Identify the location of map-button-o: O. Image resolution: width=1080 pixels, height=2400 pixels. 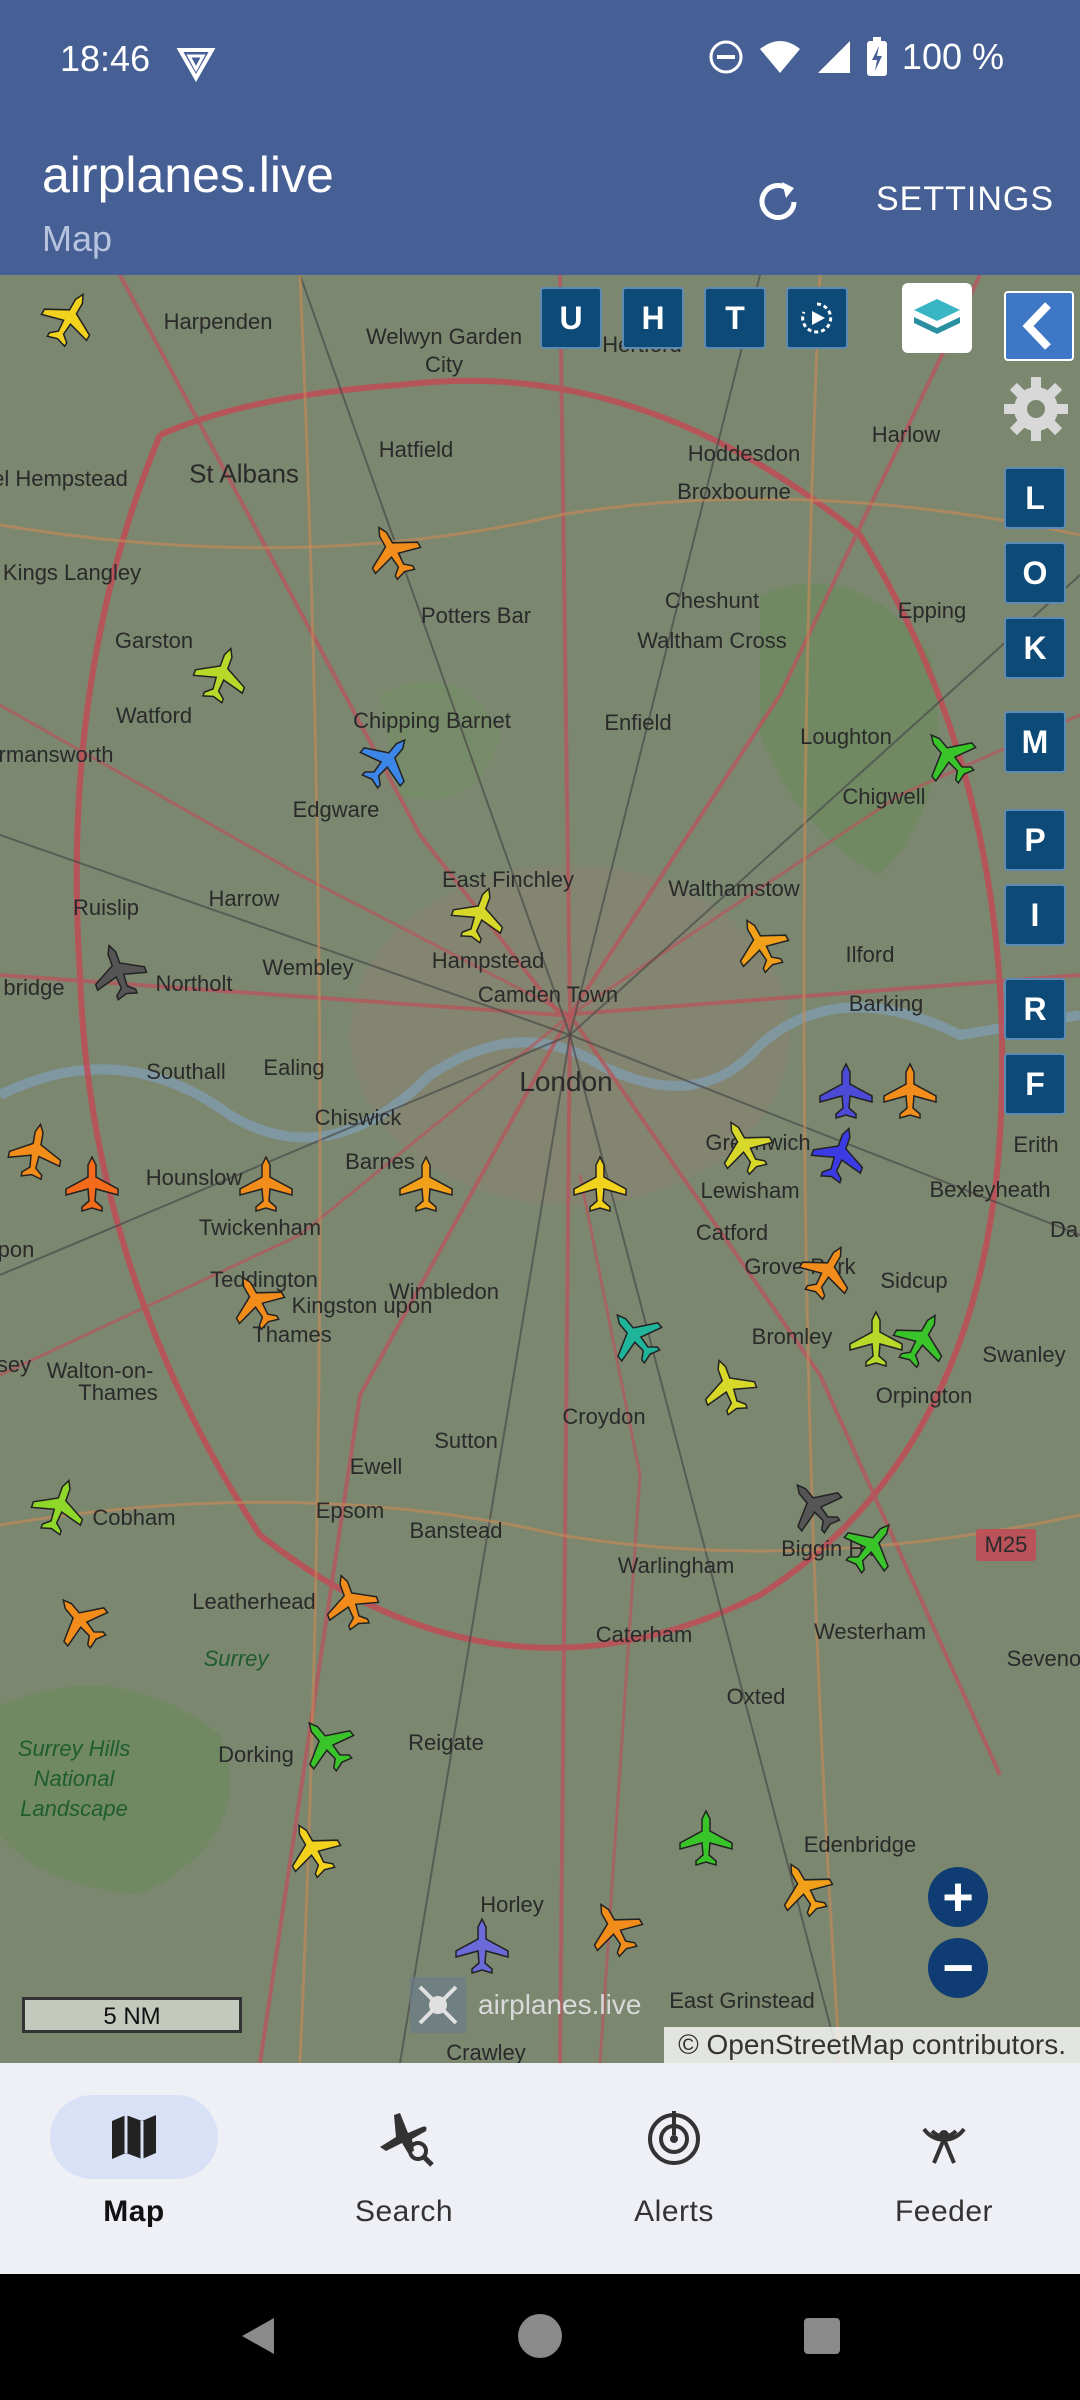
(1035, 573).